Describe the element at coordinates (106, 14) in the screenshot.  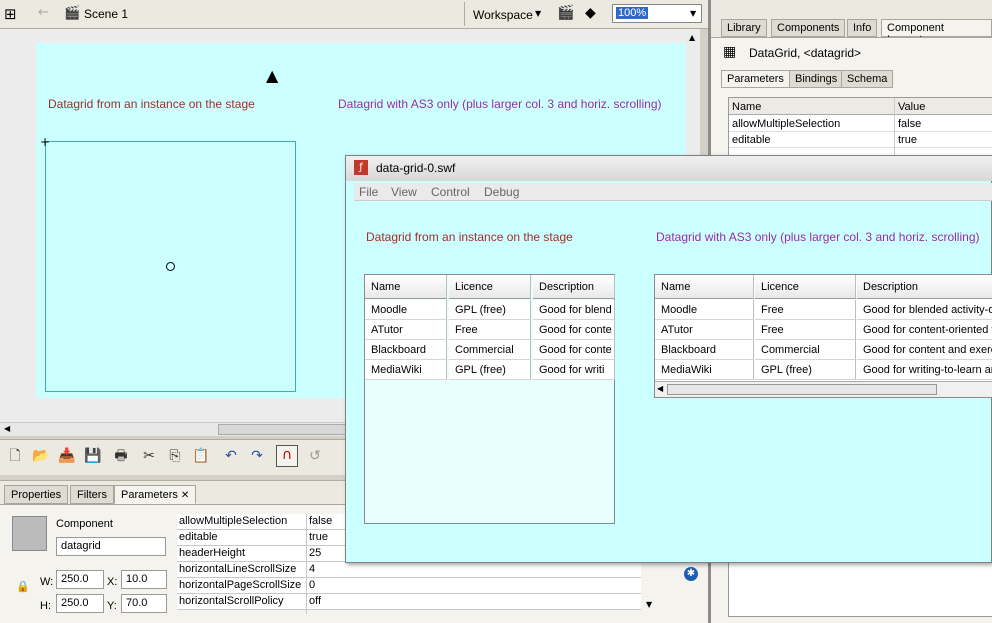
I see `scene-label: Scene 1` at that location.